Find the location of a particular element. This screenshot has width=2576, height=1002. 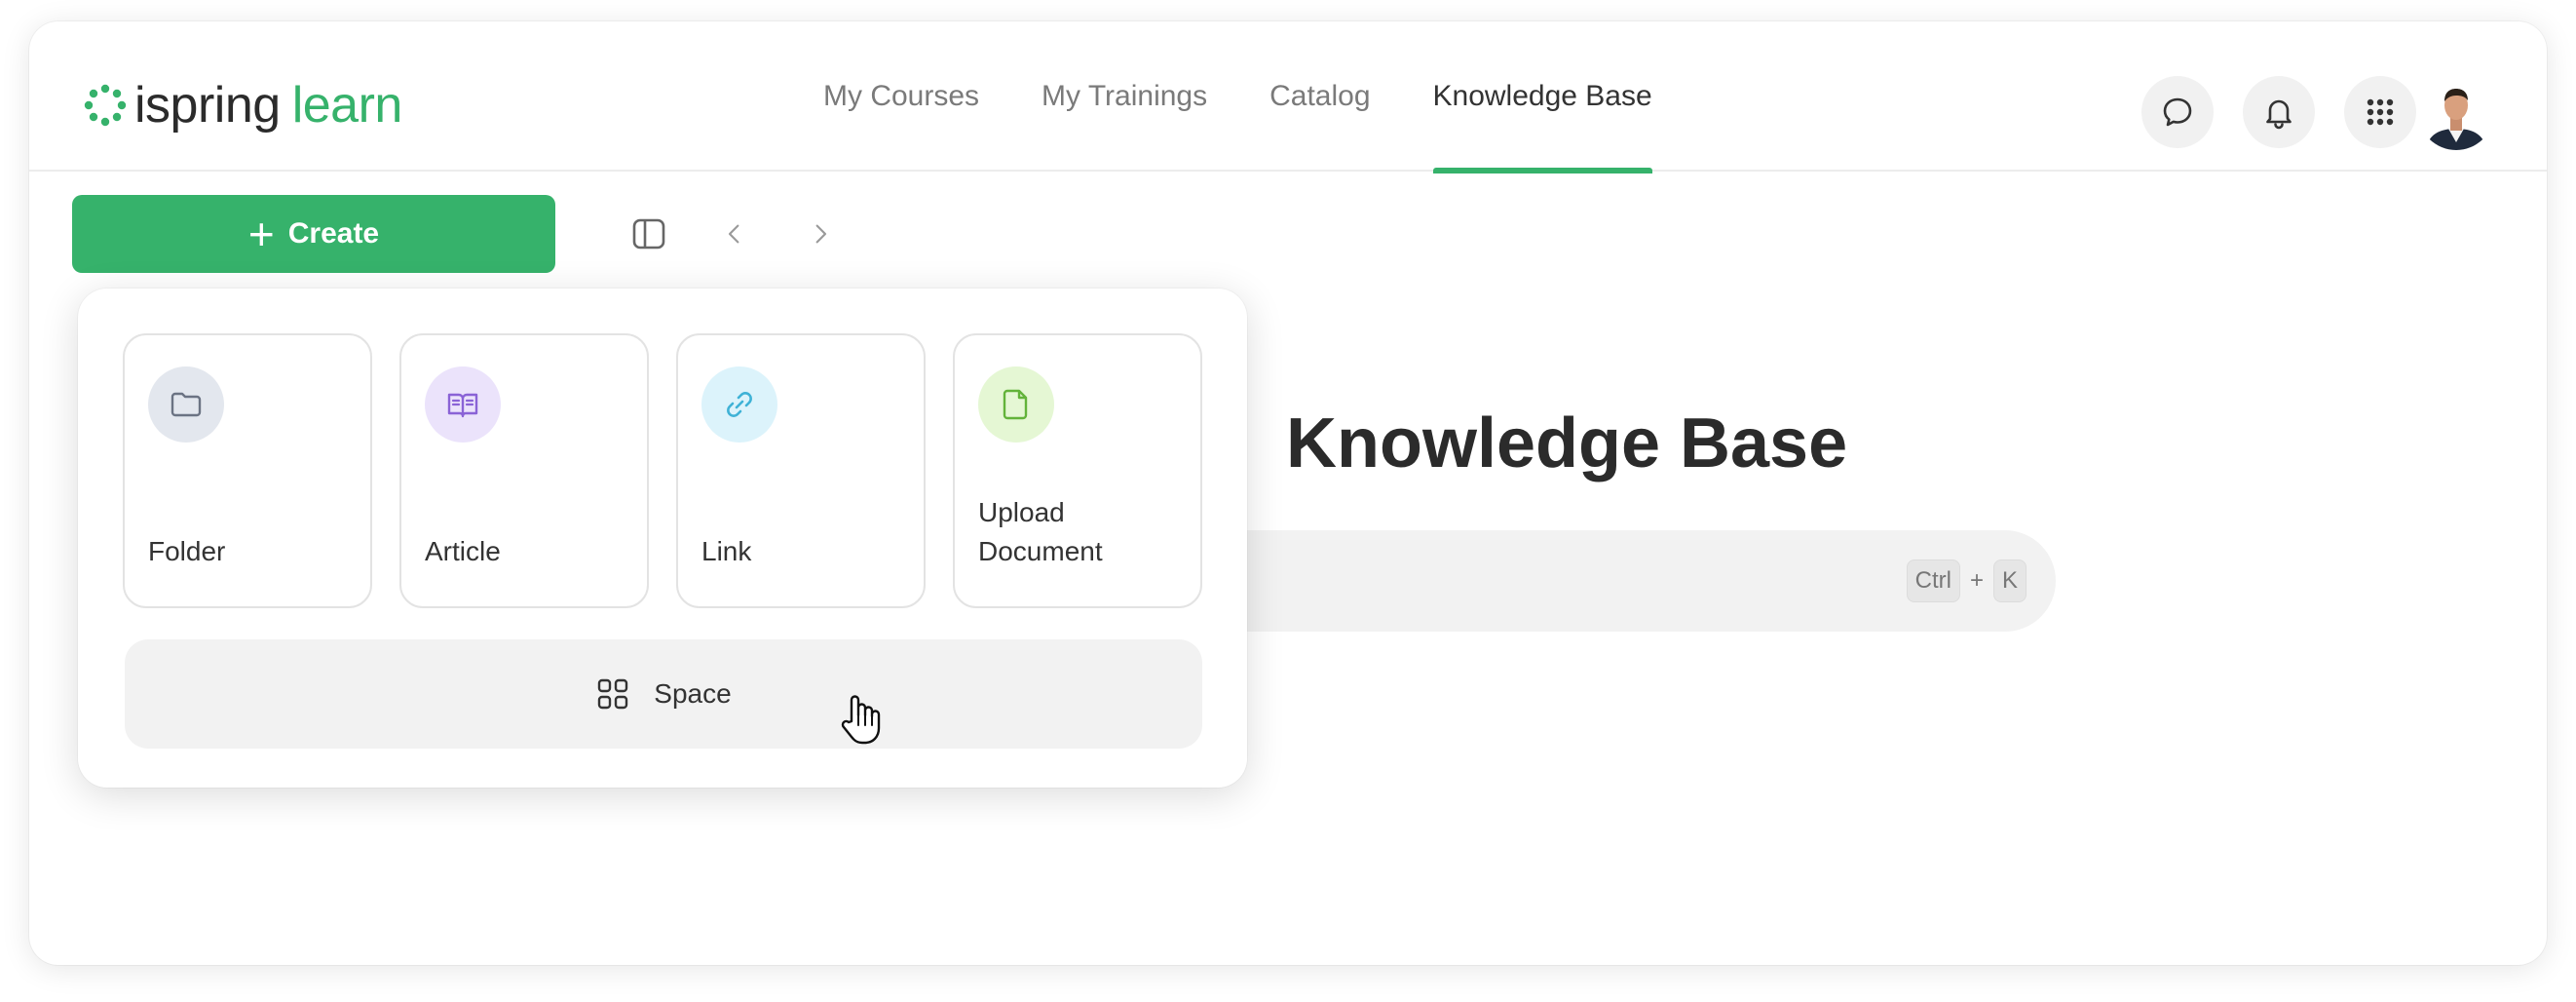

create-button: + Create is located at coordinates (313, 234).